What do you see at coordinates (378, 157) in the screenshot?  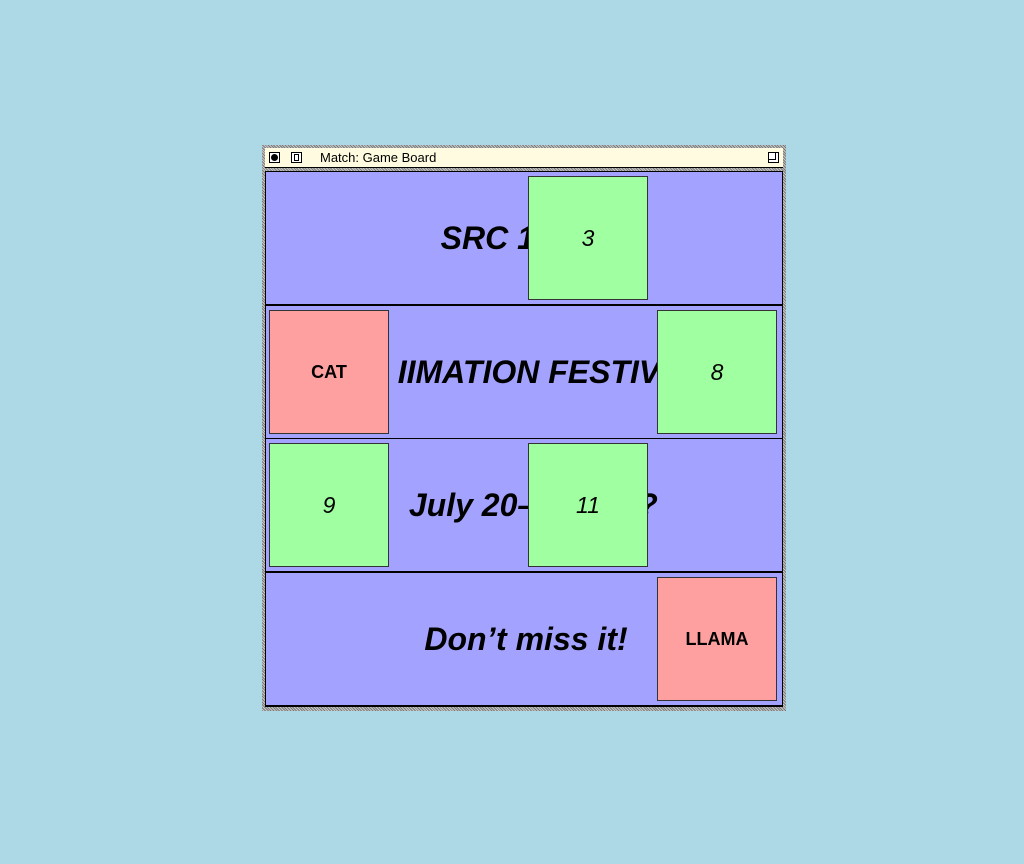 I see `window-title: Match: Game Board` at bounding box center [378, 157].